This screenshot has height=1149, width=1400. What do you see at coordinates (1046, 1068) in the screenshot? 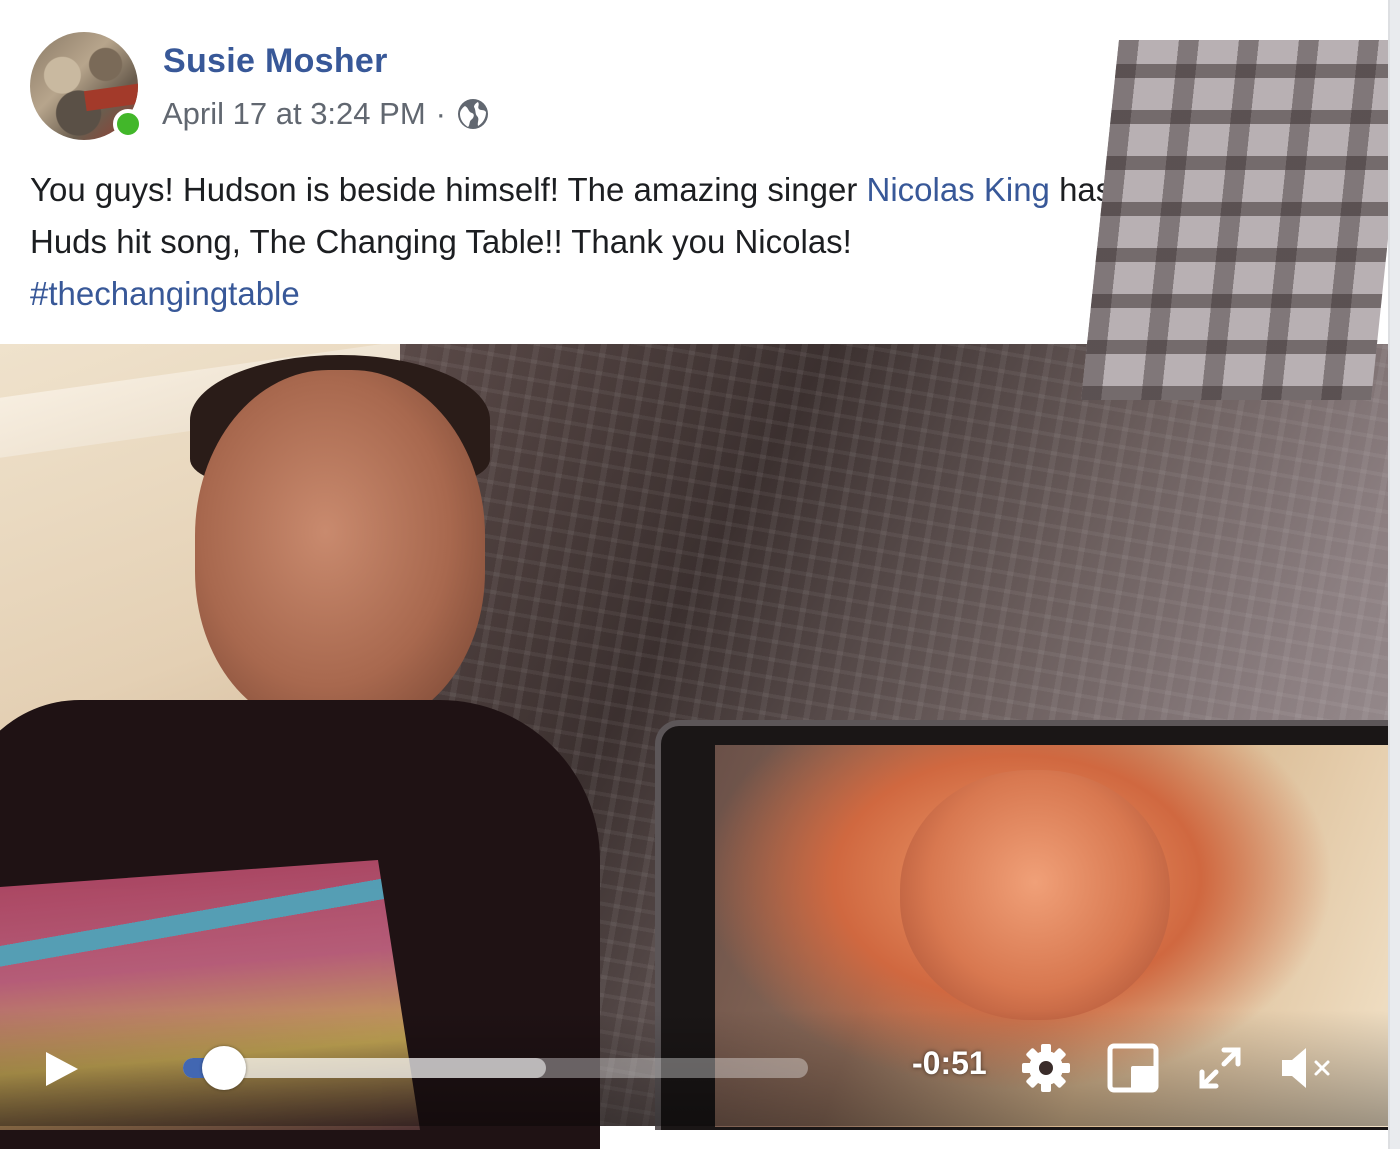
I see `gear-icon` at bounding box center [1046, 1068].